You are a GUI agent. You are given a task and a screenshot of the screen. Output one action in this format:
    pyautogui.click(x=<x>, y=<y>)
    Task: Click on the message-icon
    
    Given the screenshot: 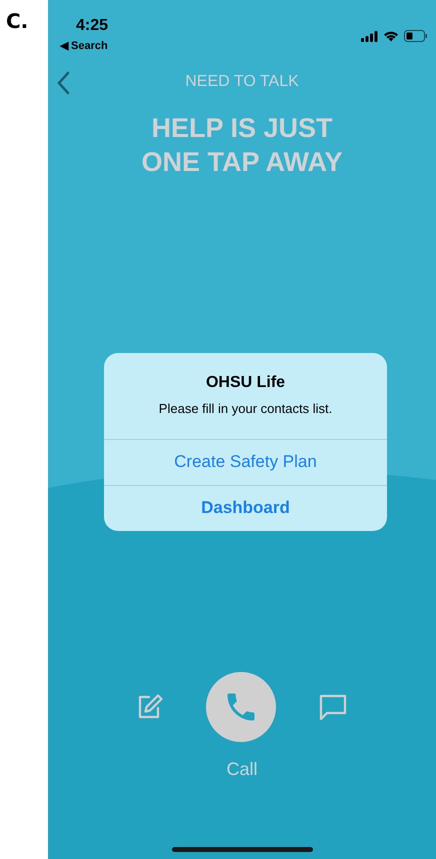 What is the action you would take?
    pyautogui.click(x=333, y=707)
    